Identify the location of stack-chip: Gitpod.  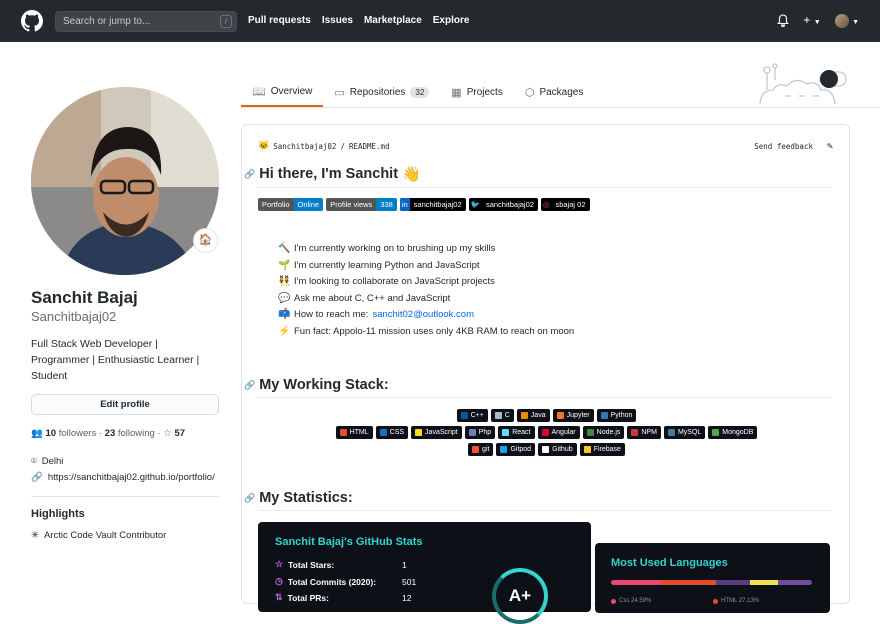
(516, 449).